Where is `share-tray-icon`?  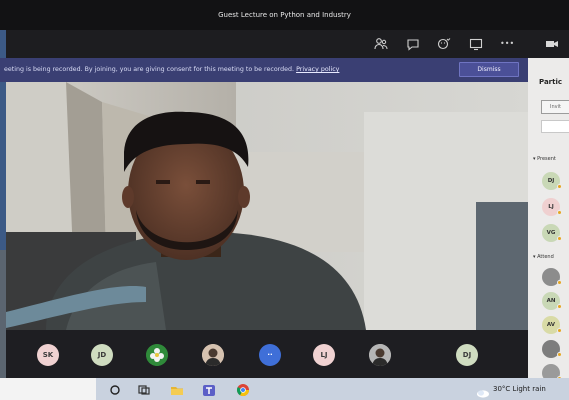 share-tray-icon is located at coordinates (476, 44).